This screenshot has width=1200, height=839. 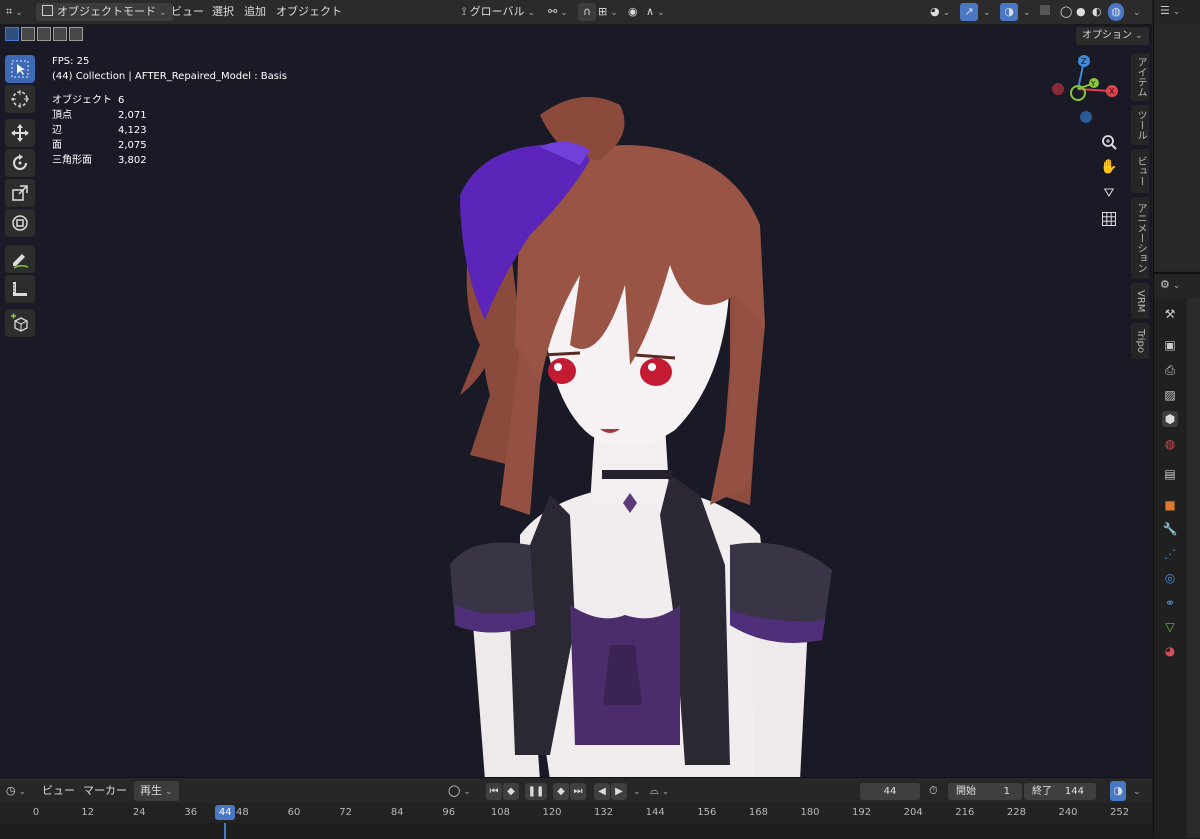 I want to click on navigation-gizmo: Z X Y, so click(x=1086, y=91).